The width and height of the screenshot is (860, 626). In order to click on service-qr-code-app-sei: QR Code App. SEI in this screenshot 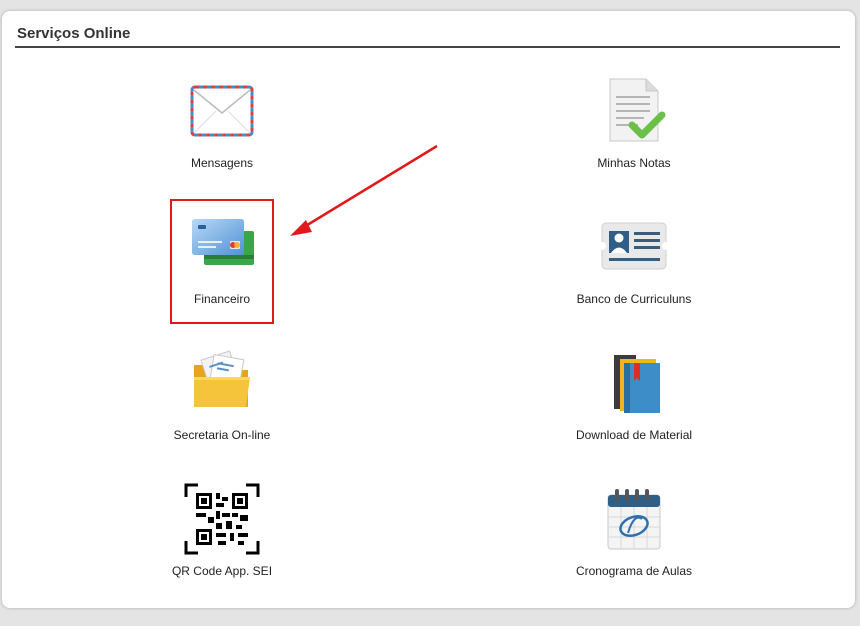, I will do `click(222, 543)`.